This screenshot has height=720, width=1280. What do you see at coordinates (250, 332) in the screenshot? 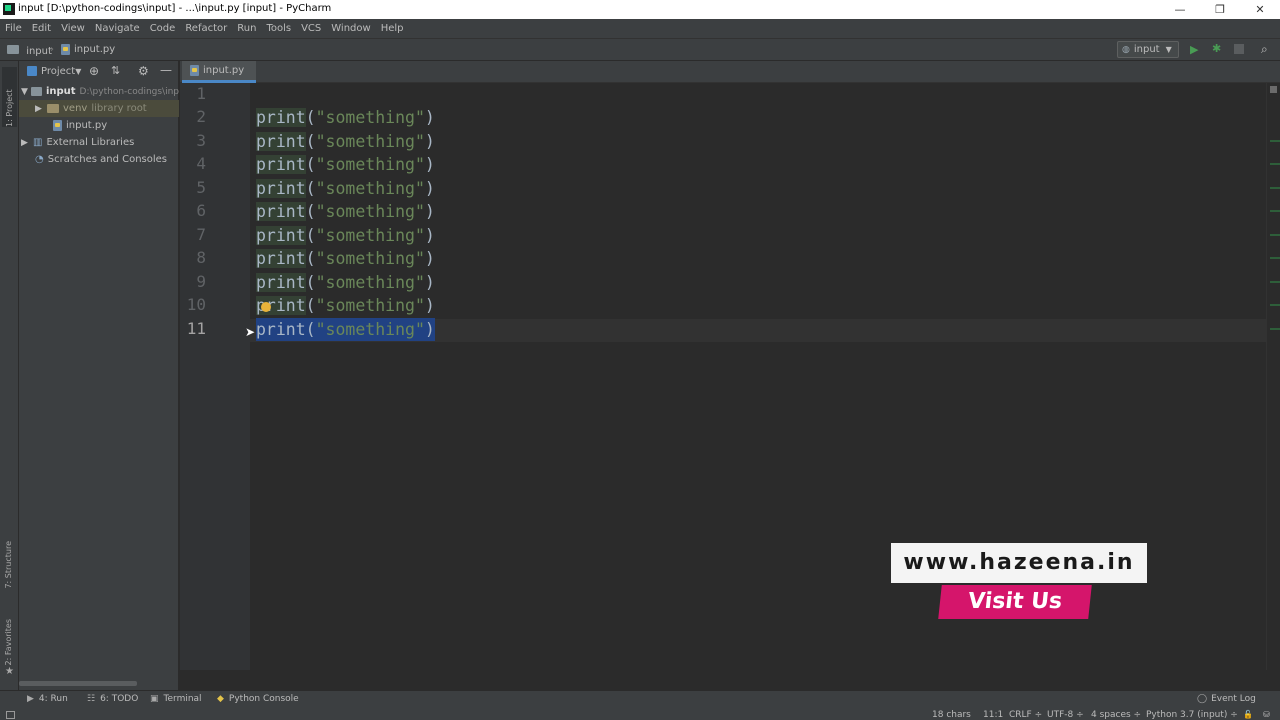
I see `mouse-cursor-icon: ➤` at bounding box center [250, 332].